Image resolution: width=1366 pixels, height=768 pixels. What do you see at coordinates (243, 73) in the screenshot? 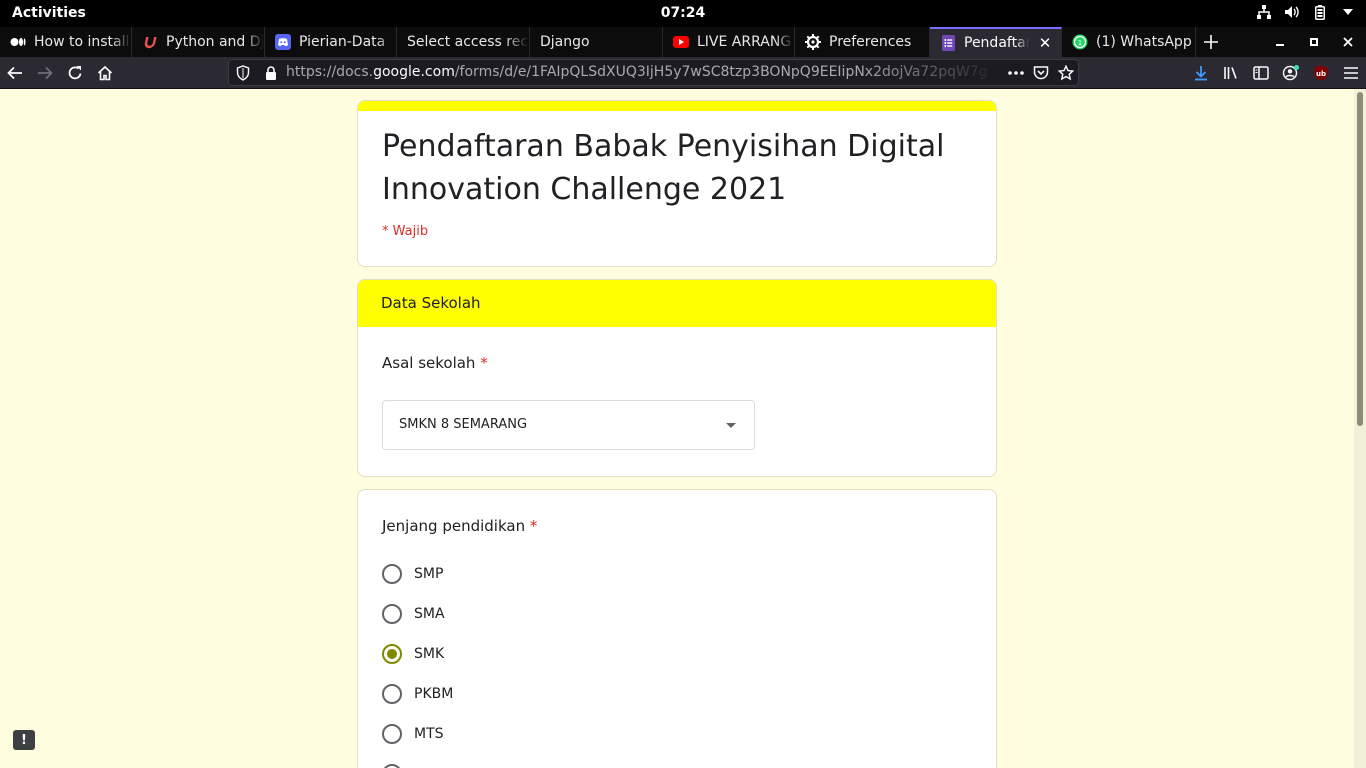
I see `tracking-protection-shield-icon` at bounding box center [243, 73].